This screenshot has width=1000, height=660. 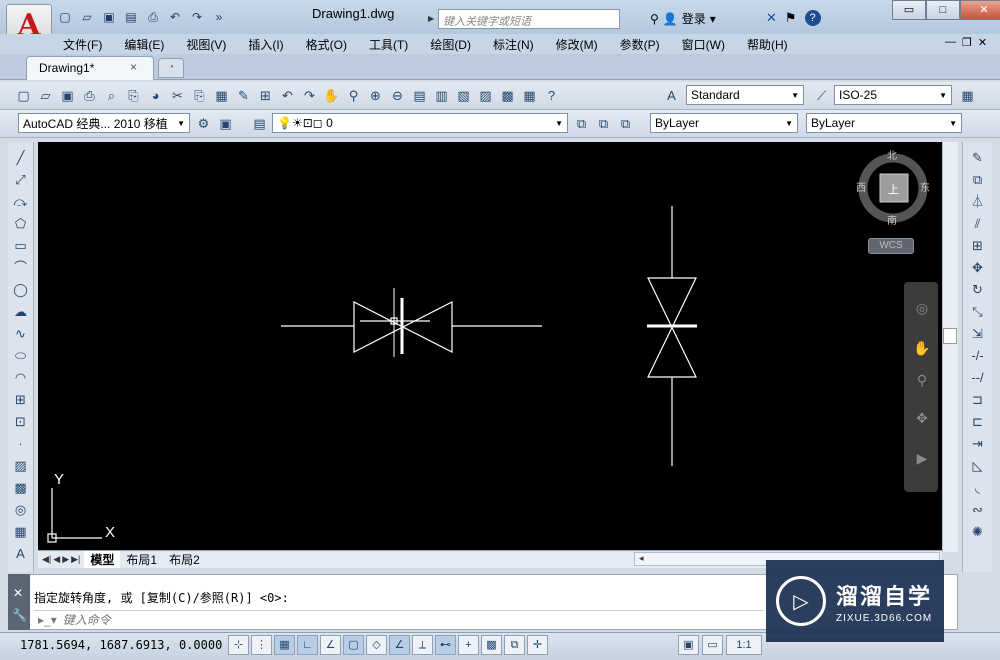 I want to click on color-select: ByLayer ▼, so click(x=724, y=123).